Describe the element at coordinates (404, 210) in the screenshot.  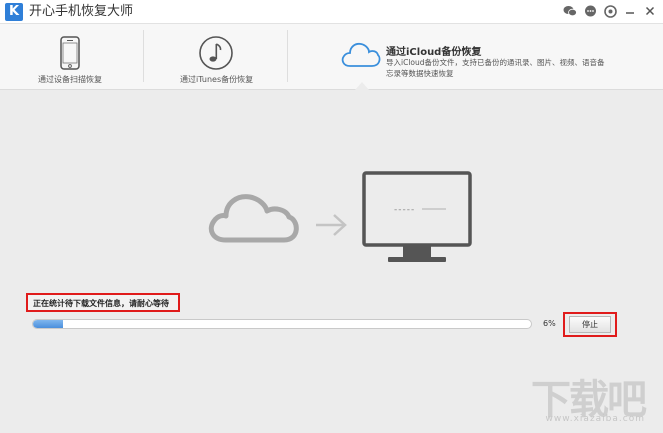
I see `monitor-loading-text: -----` at that location.